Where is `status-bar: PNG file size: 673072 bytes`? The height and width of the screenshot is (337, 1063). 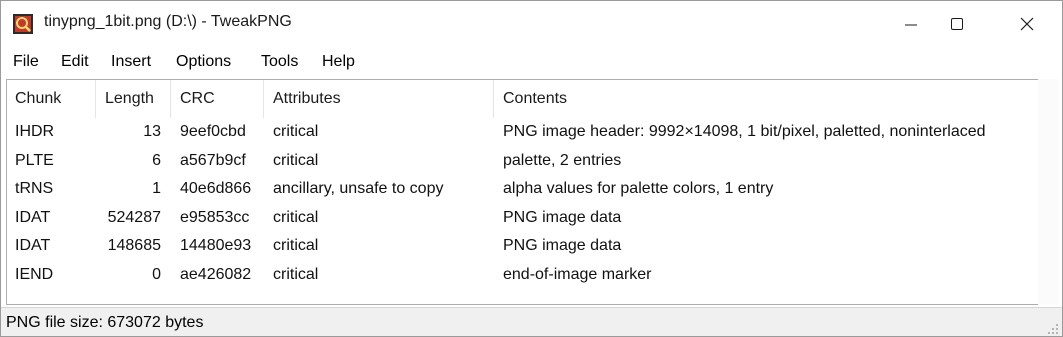 status-bar: PNG file size: 673072 bytes is located at coordinates (531, 321).